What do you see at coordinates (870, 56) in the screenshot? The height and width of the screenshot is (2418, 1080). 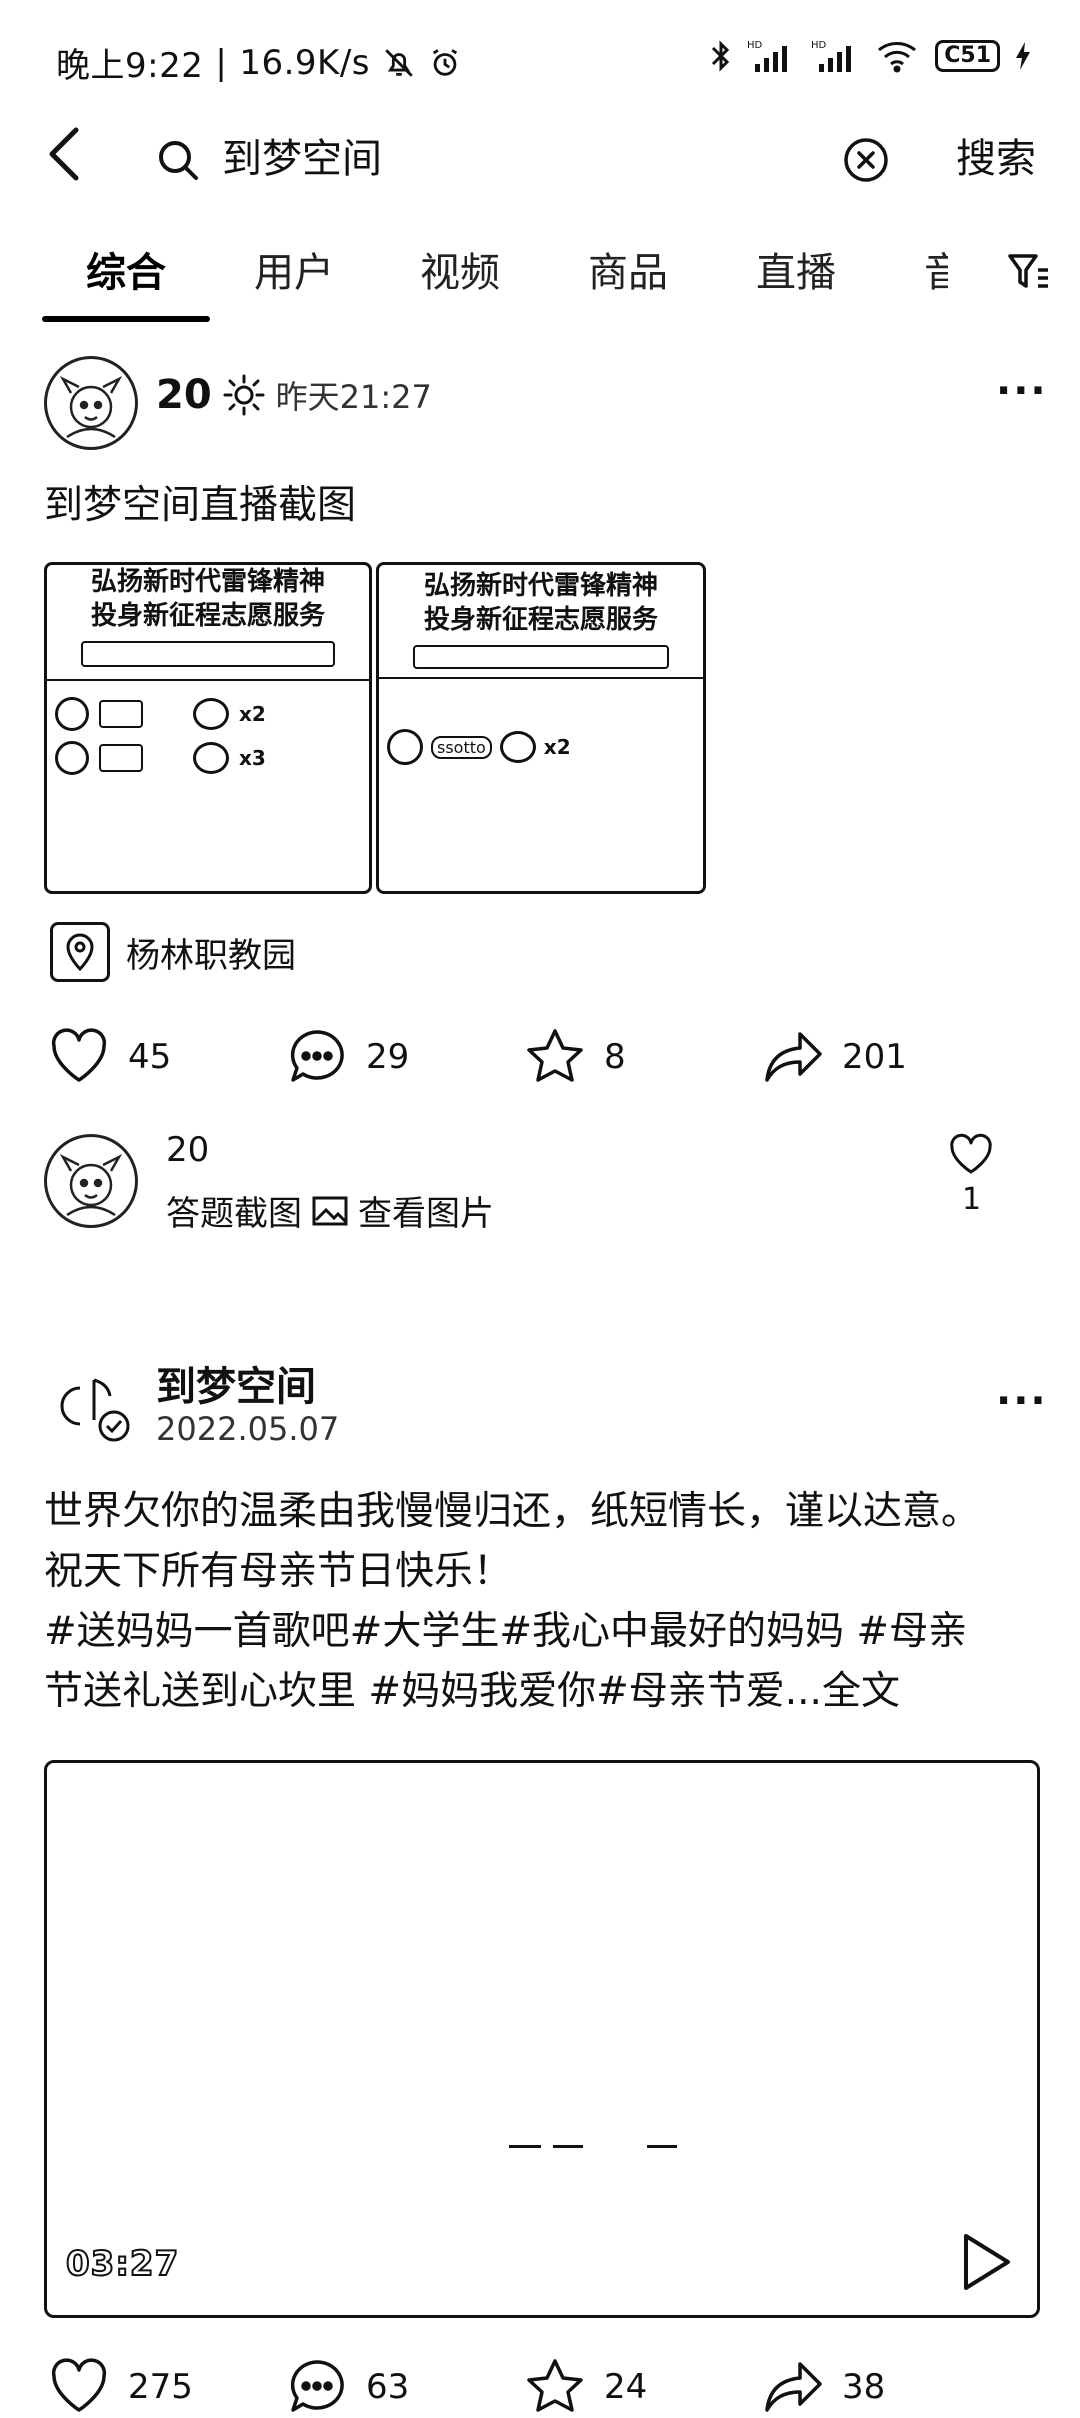 I see `status-bar-right: HD HD C51` at bounding box center [870, 56].